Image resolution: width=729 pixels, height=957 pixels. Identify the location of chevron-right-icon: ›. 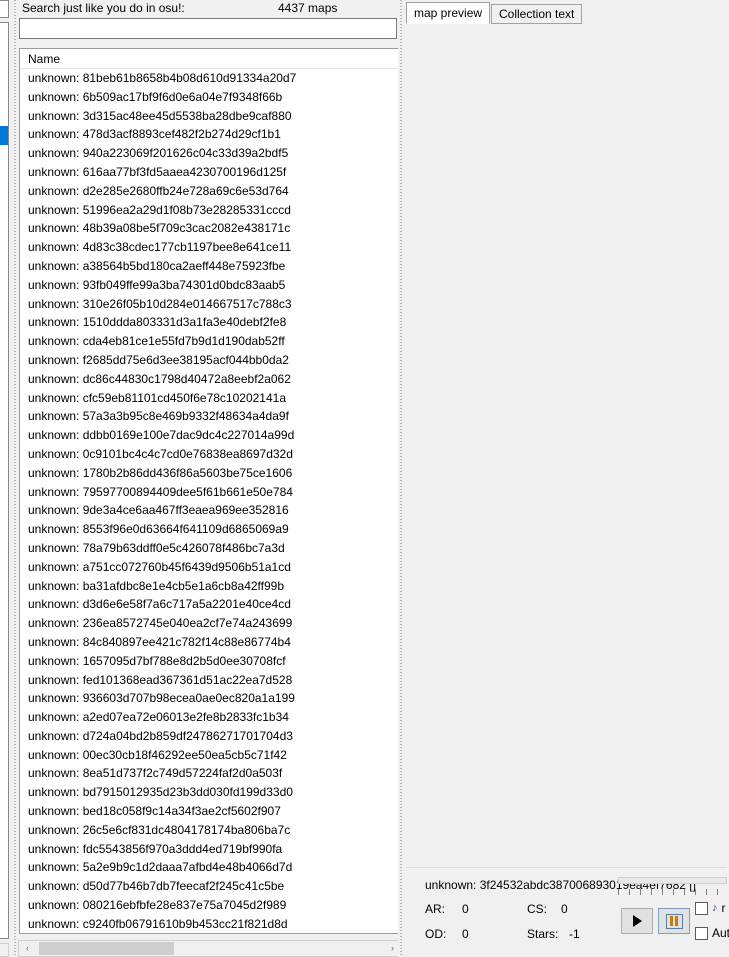
(392, 948).